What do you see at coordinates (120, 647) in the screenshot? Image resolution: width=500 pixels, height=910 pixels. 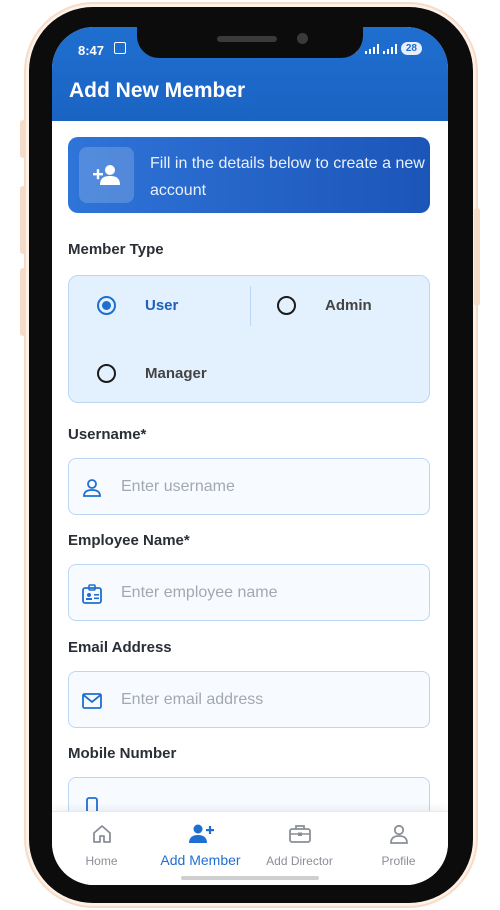 I see `email-label: Email Address` at bounding box center [120, 647].